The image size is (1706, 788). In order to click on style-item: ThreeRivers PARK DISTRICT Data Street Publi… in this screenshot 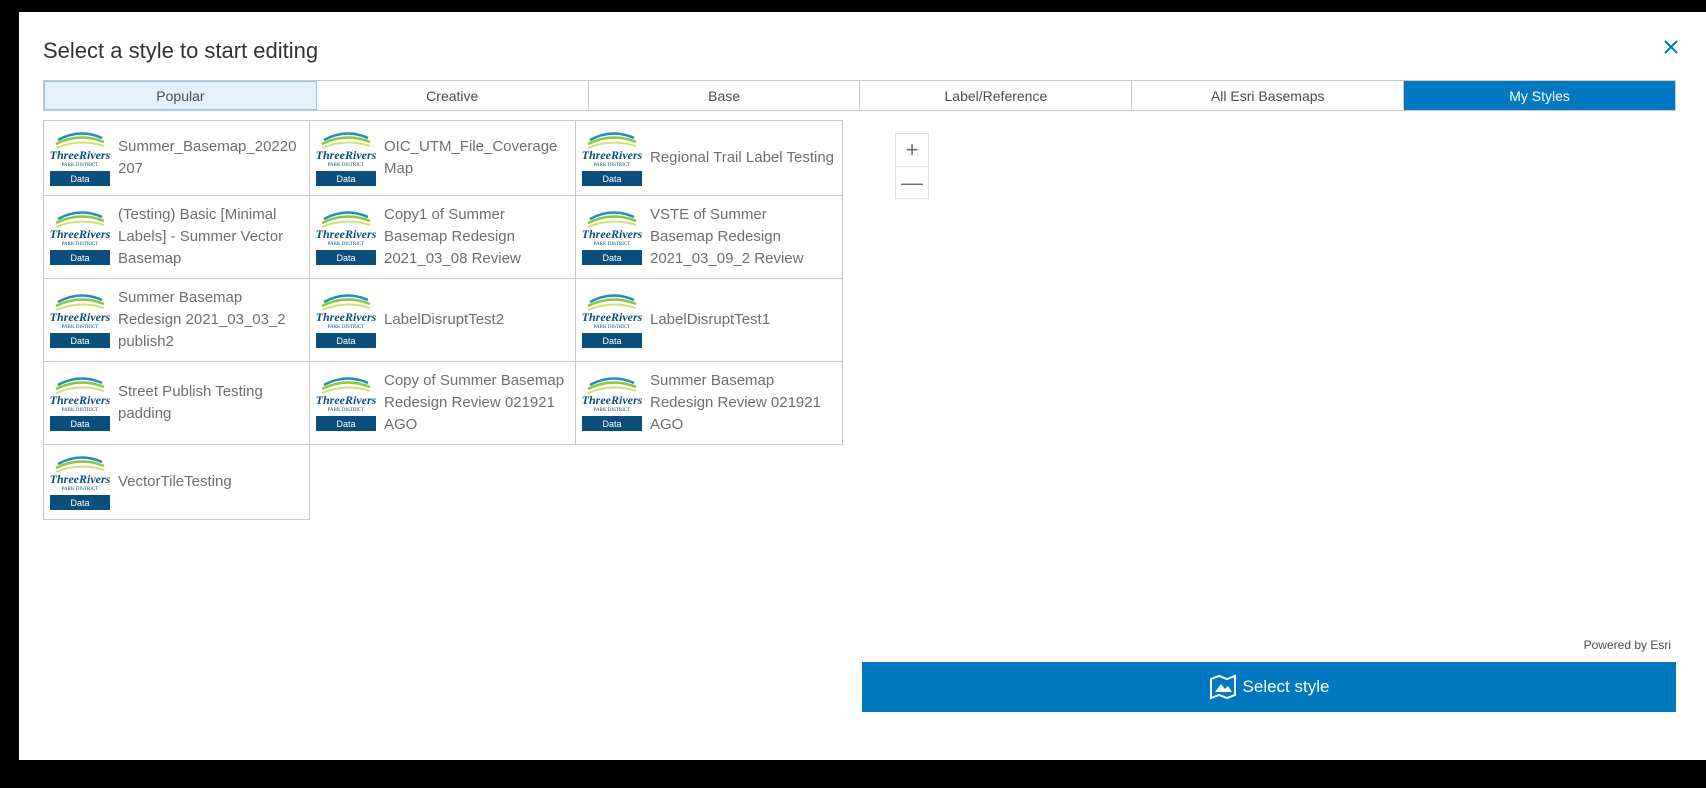, I will do `click(176, 403)`.